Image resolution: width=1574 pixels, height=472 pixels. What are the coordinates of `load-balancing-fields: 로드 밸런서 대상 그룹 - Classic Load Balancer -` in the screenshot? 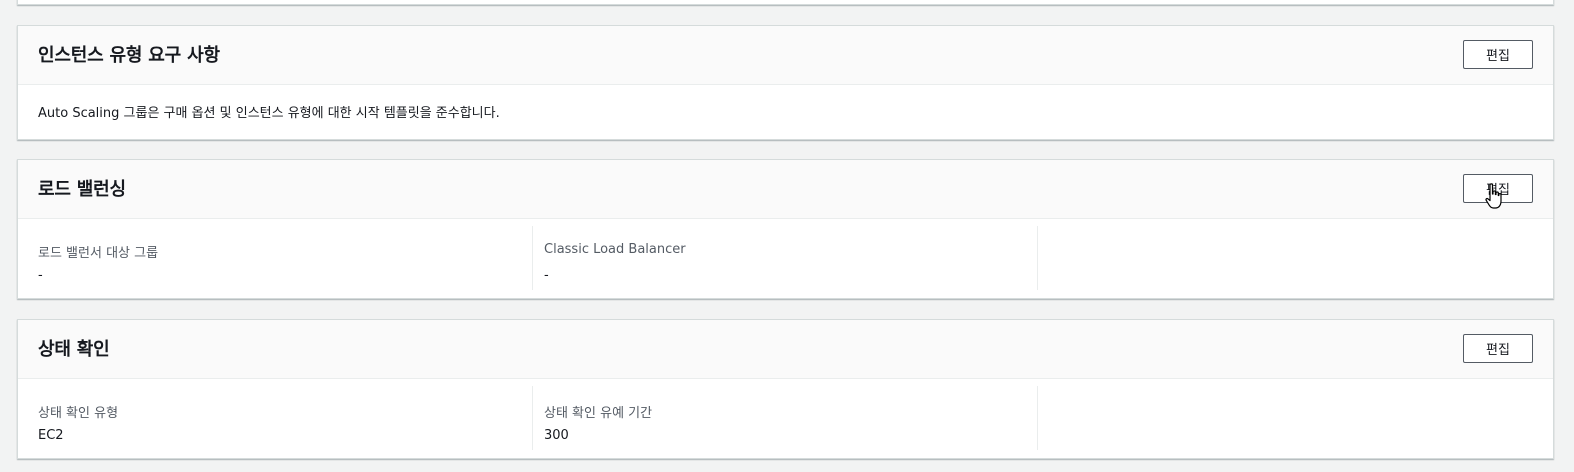 It's located at (785, 255).